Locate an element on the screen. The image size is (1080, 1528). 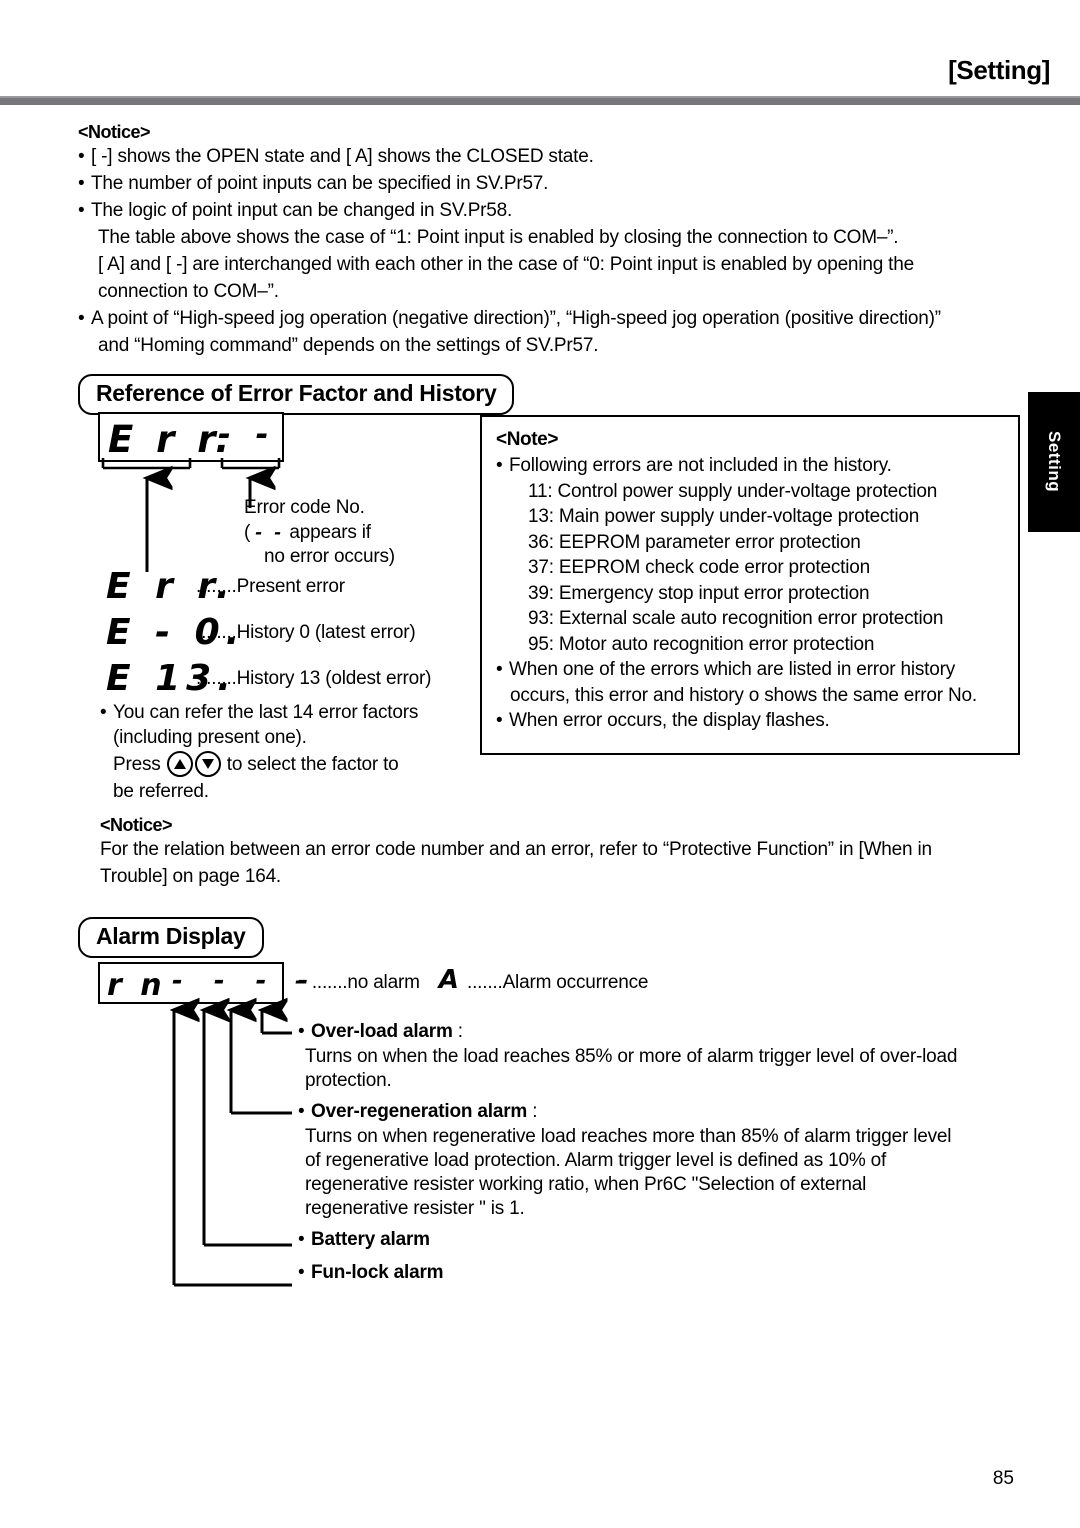
down-arrow-key-icon is located at coordinates (207, 764).